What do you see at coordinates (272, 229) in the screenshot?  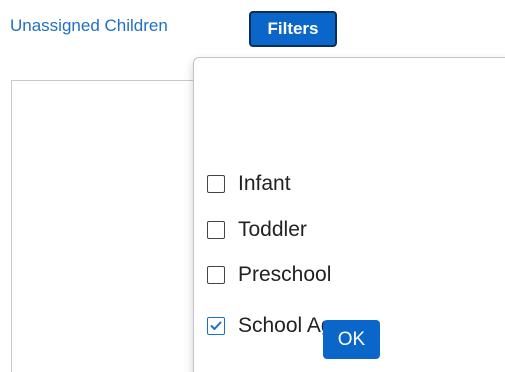 I see `filter-option-label: Toddler` at bounding box center [272, 229].